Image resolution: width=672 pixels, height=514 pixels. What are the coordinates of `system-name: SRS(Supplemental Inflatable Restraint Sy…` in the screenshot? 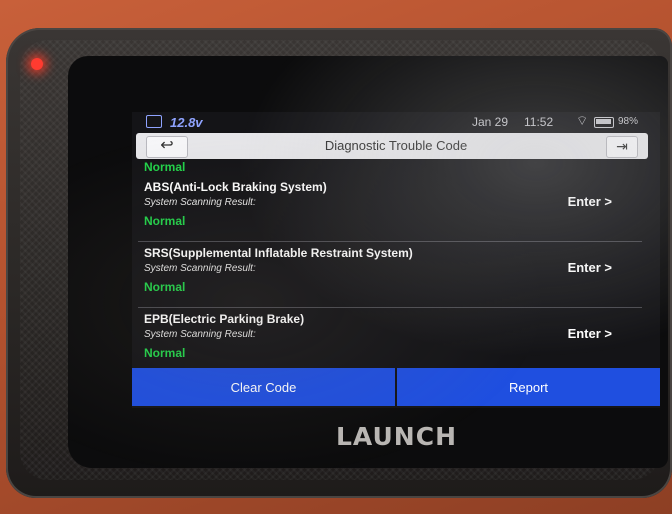 It's located at (278, 253).